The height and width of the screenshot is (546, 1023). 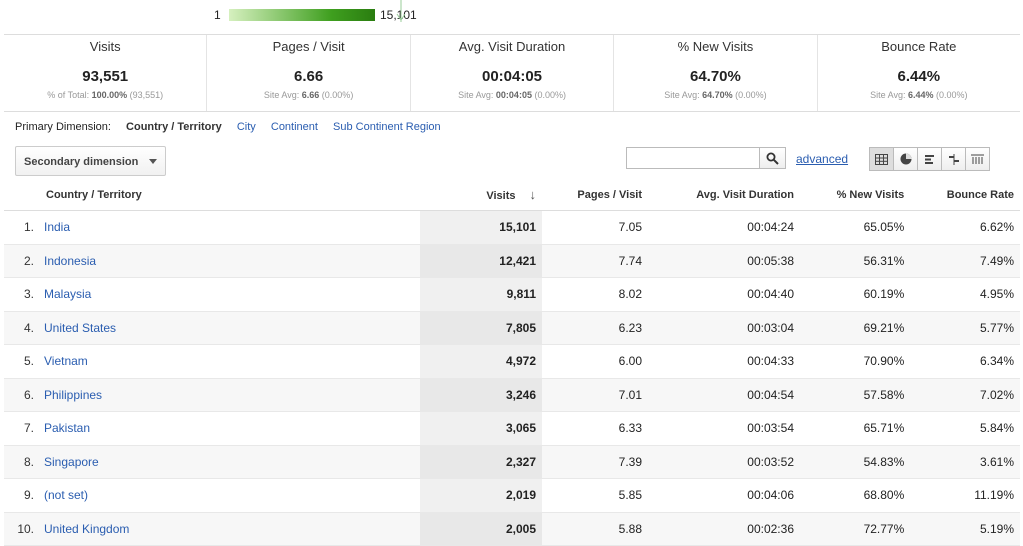 What do you see at coordinates (309, 76) in the screenshot?
I see `metric-value: 6.66` at bounding box center [309, 76].